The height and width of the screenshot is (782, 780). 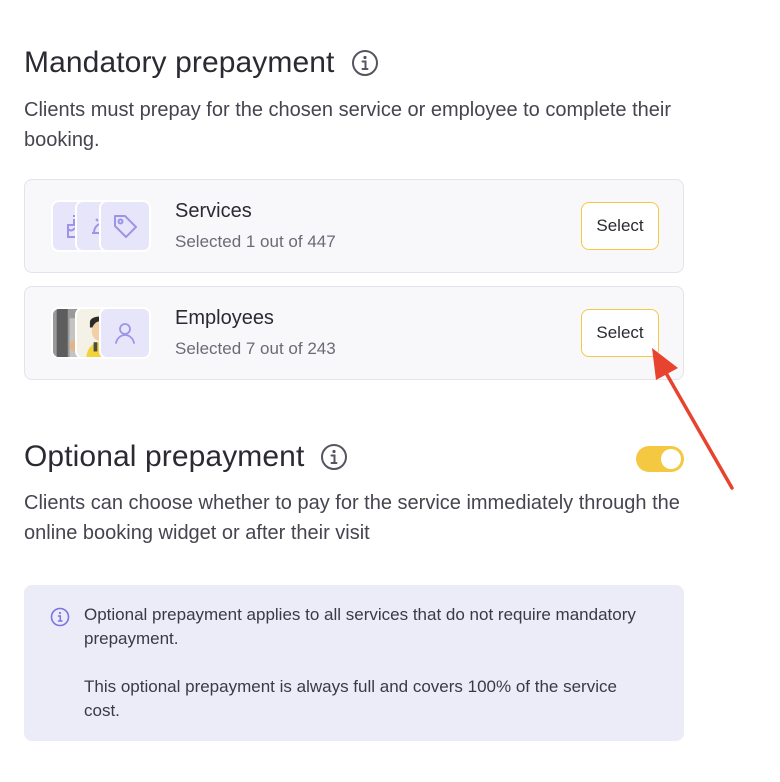 I want to click on services-card: Services Selected 1 out of 447 Select, so click(x=354, y=226).